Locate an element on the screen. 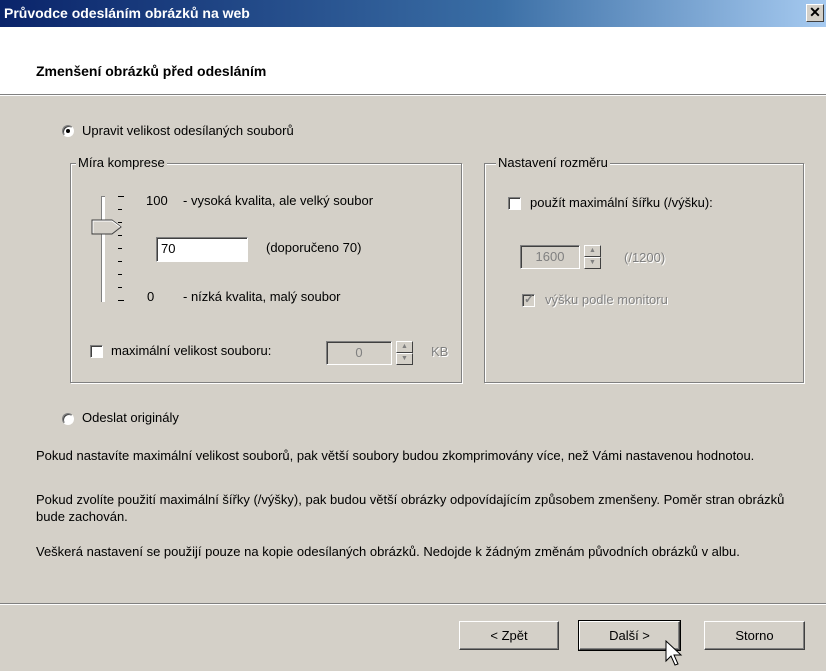 The height and width of the screenshot is (671, 826). dimensions-legend: Nastavení rozměru is located at coordinates (553, 162).